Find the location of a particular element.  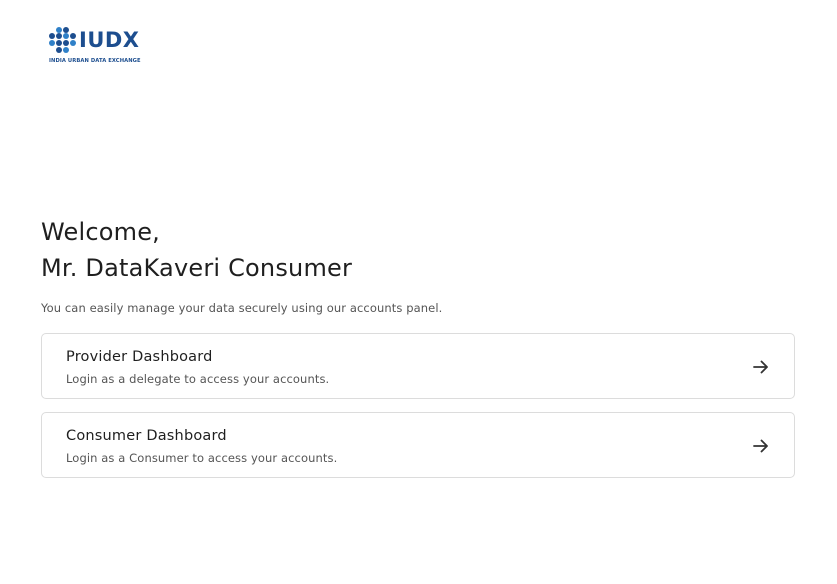

card-title: Provider Dashboard is located at coordinates (139, 357).